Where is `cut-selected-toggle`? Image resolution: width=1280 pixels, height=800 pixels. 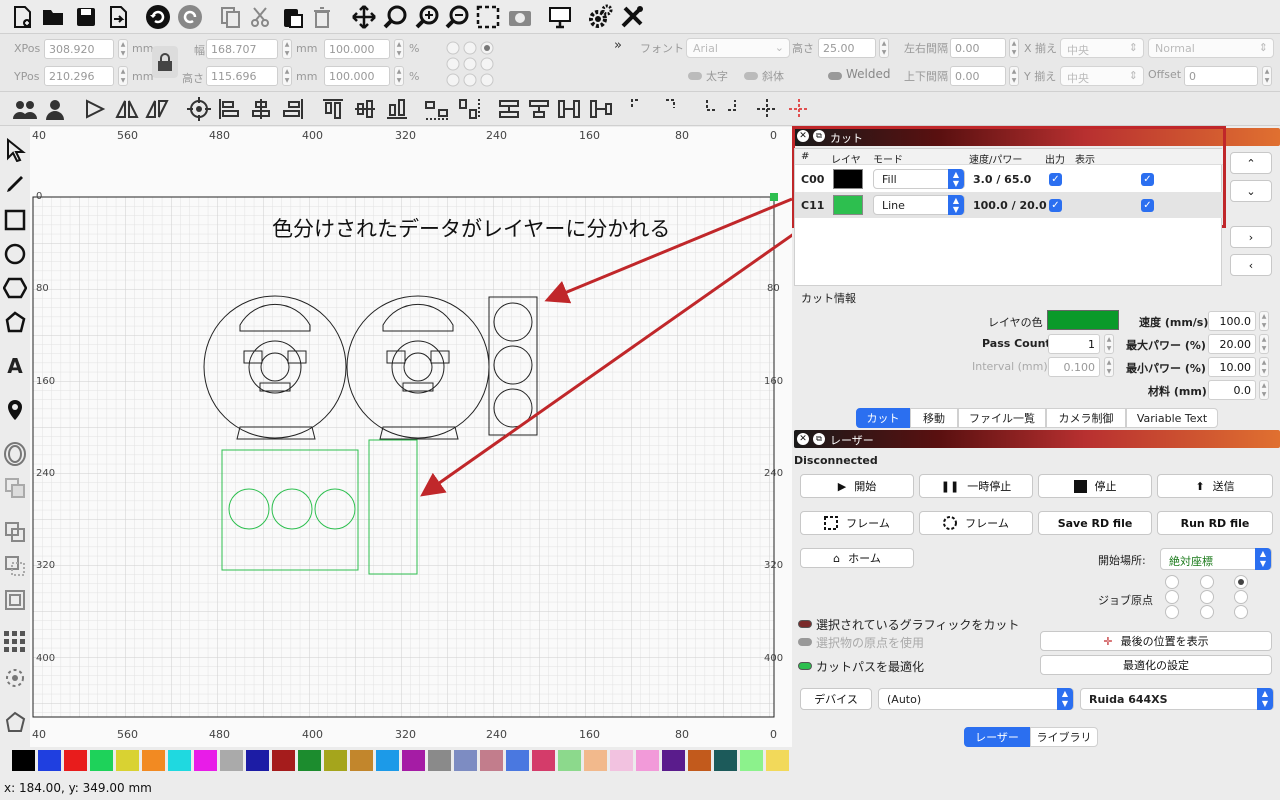 cut-selected-toggle is located at coordinates (805, 624).